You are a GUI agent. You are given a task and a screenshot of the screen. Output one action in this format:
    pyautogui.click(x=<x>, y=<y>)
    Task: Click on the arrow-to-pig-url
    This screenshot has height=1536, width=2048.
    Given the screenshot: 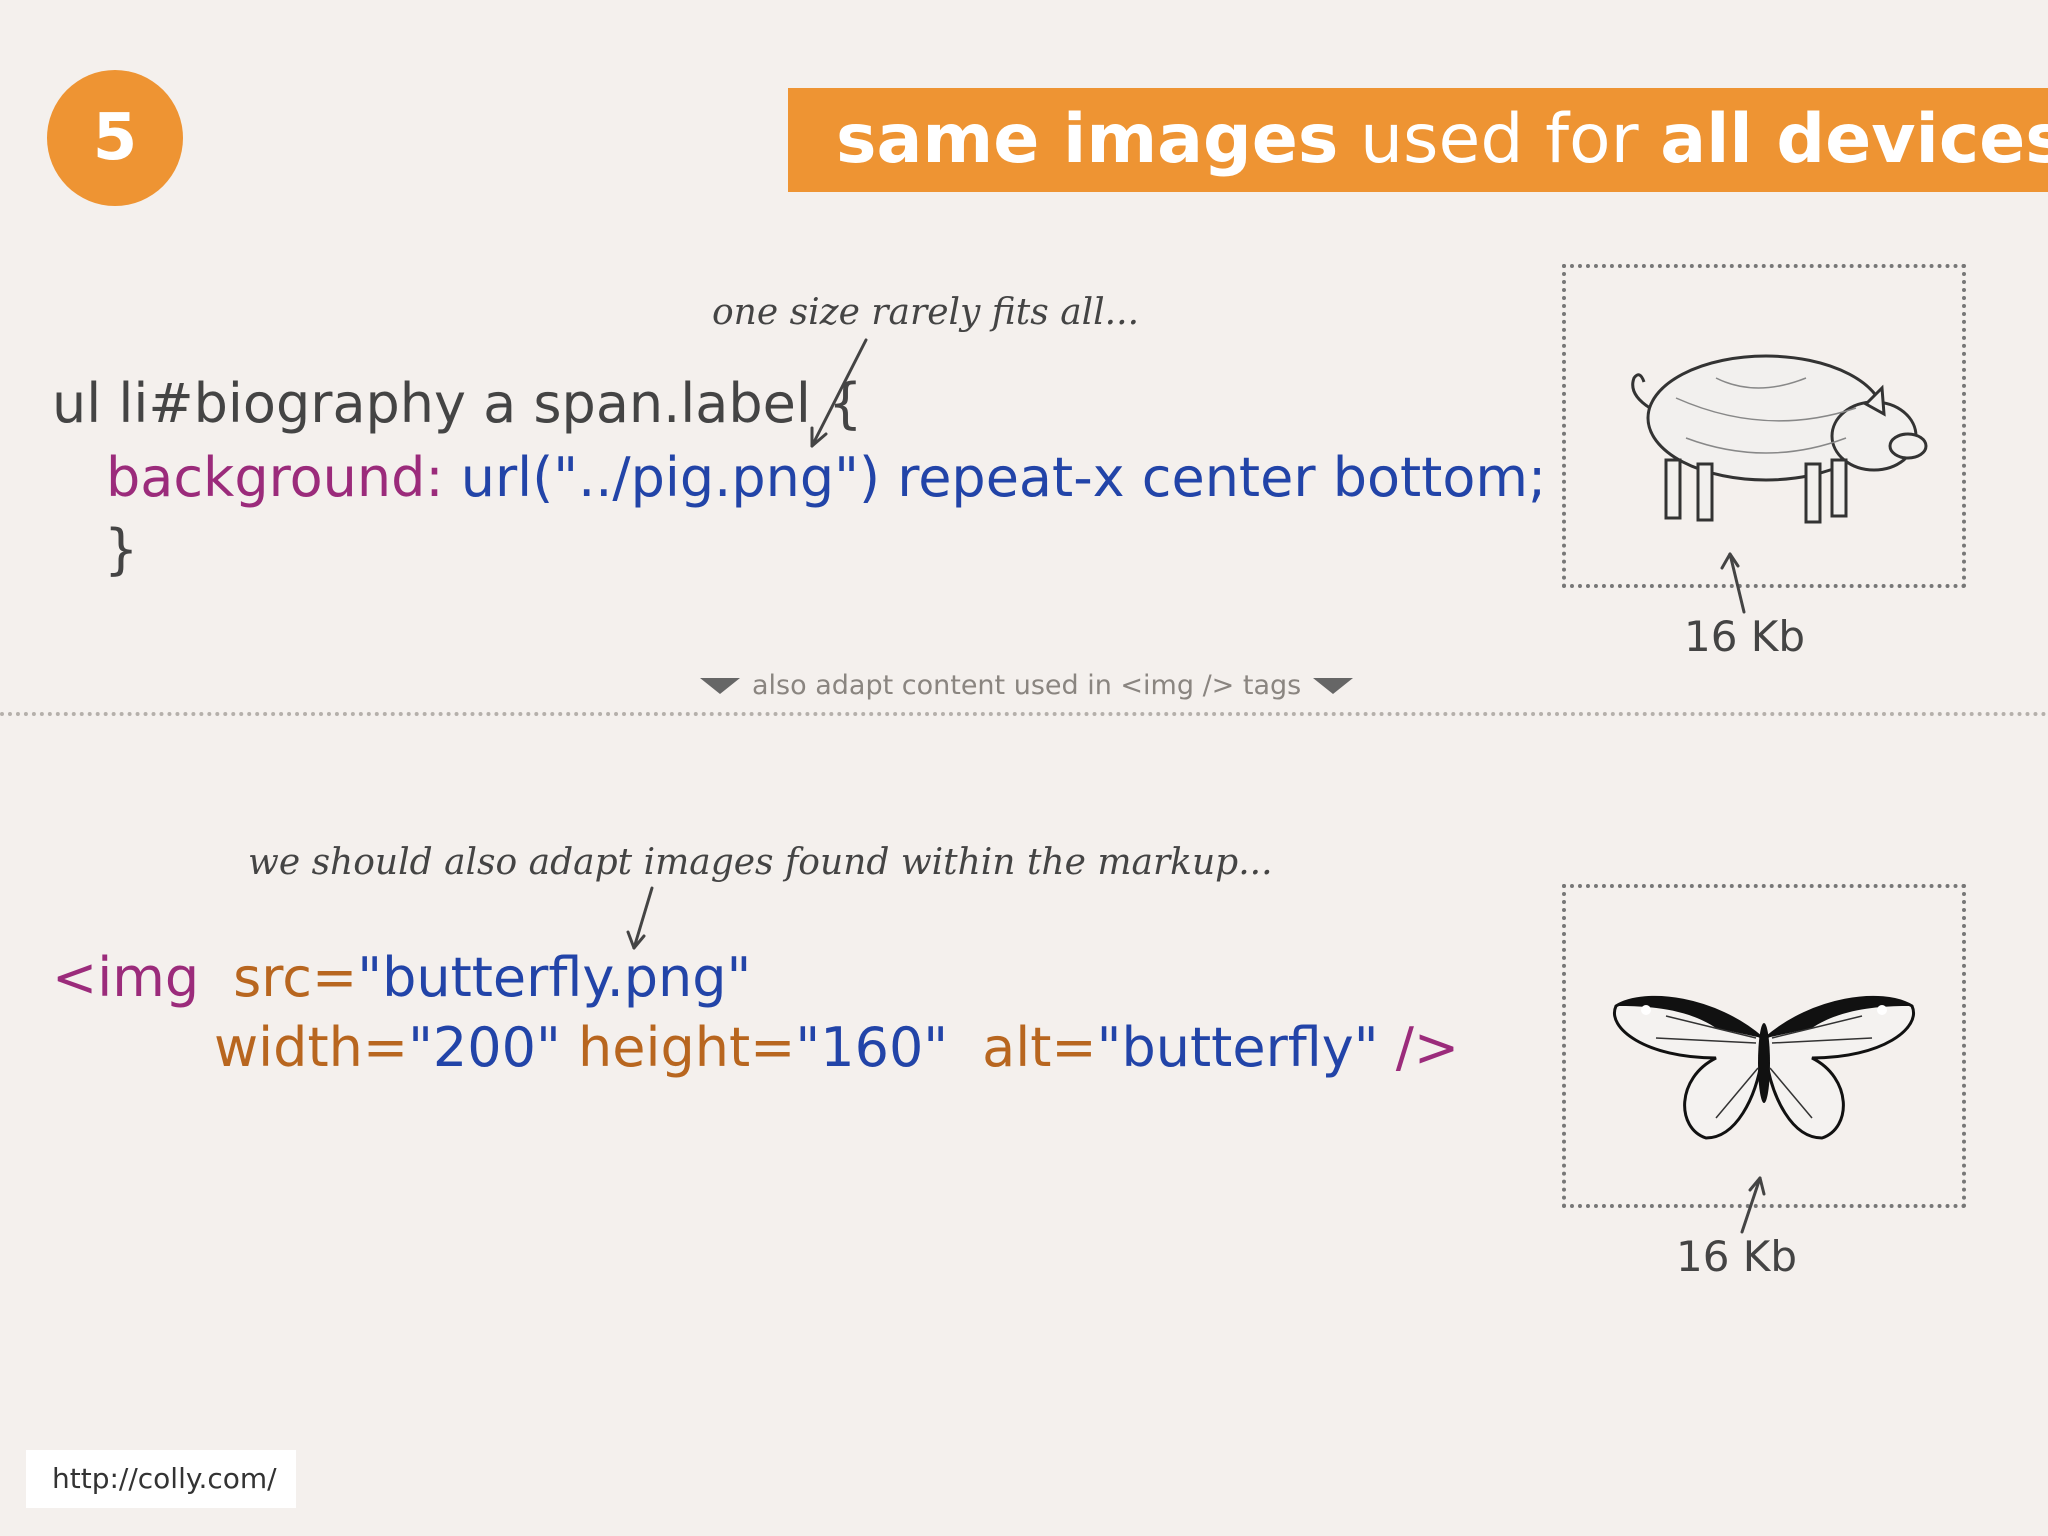 What is the action you would take?
    pyautogui.click(x=839, y=393)
    